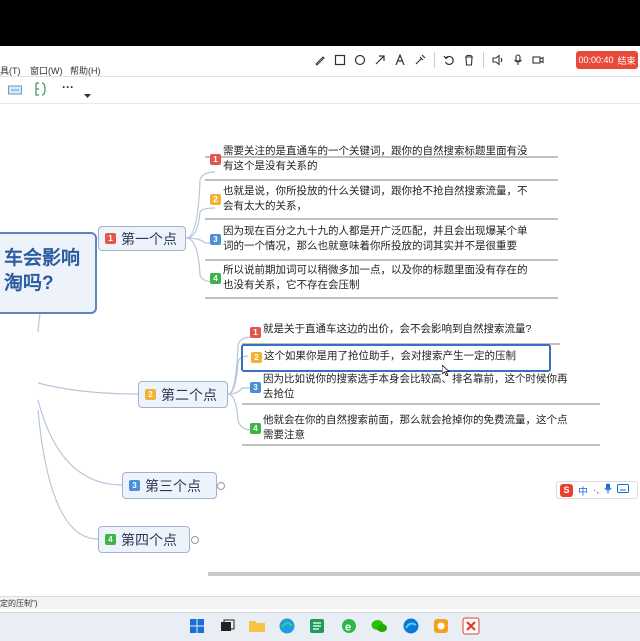 Image resolution: width=640 pixels, height=641 pixels. Describe the element at coordinates (441, 626) in the screenshot. I see `orange-app-icon` at that location.